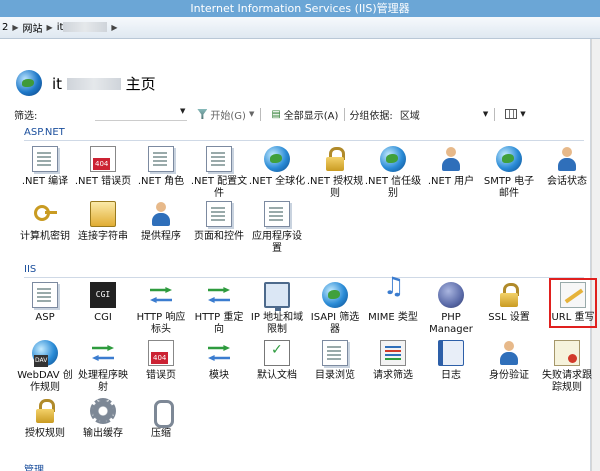 This screenshot has height=471, width=600. I want to click on feature-logging: 日志, so click(451, 361).